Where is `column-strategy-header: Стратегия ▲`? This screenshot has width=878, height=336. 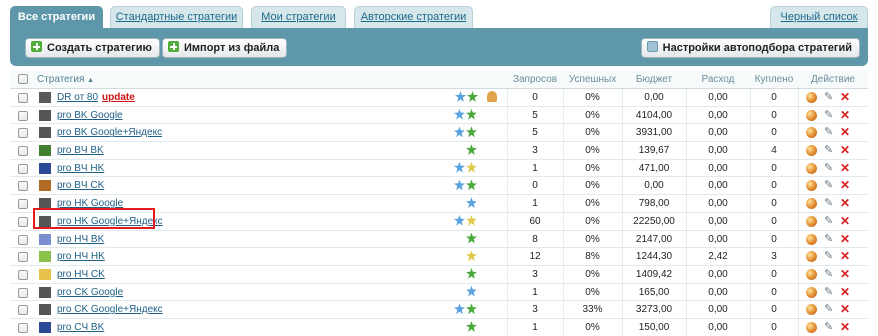
column-strategy-header: Стратегия ▲ is located at coordinates (65, 79).